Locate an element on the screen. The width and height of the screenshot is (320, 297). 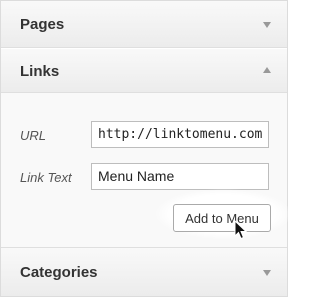
url-input: http://linktomenu.com is located at coordinates (180, 134).